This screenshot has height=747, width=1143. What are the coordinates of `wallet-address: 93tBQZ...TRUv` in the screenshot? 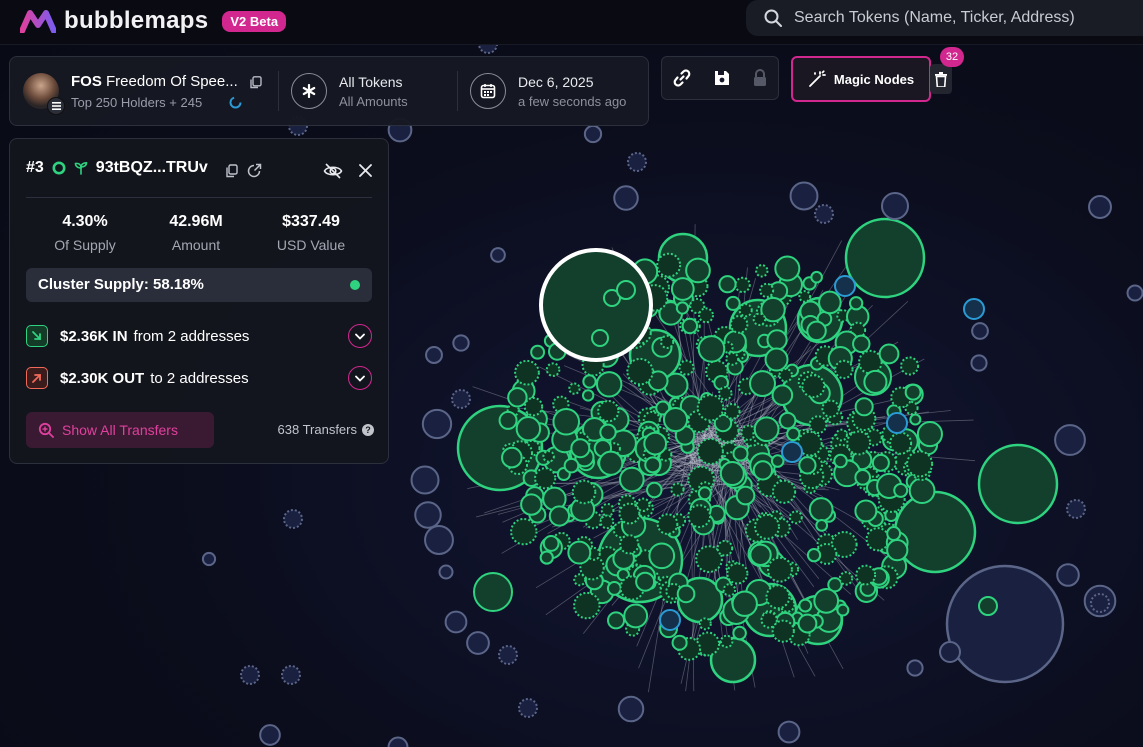 It's located at (152, 168).